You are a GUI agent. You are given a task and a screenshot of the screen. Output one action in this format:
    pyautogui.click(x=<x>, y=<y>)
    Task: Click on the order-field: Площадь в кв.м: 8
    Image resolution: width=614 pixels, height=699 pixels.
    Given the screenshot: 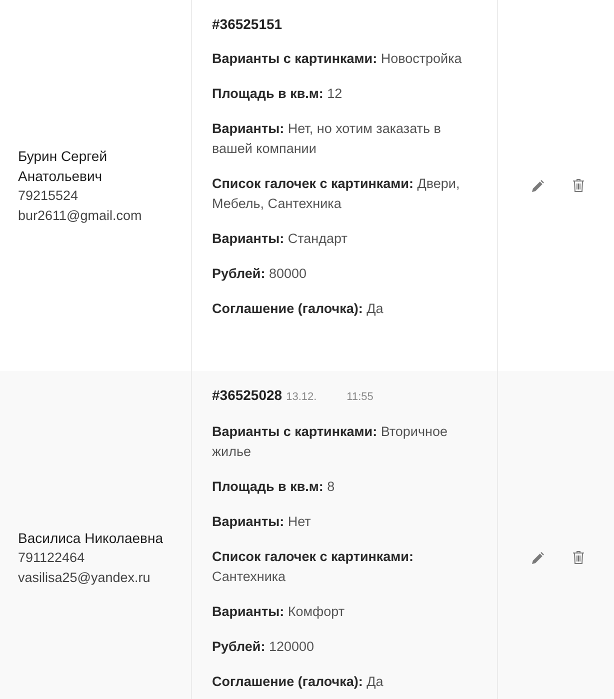 What is the action you would take?
    pyautogui.click(x=344, y=487)
    